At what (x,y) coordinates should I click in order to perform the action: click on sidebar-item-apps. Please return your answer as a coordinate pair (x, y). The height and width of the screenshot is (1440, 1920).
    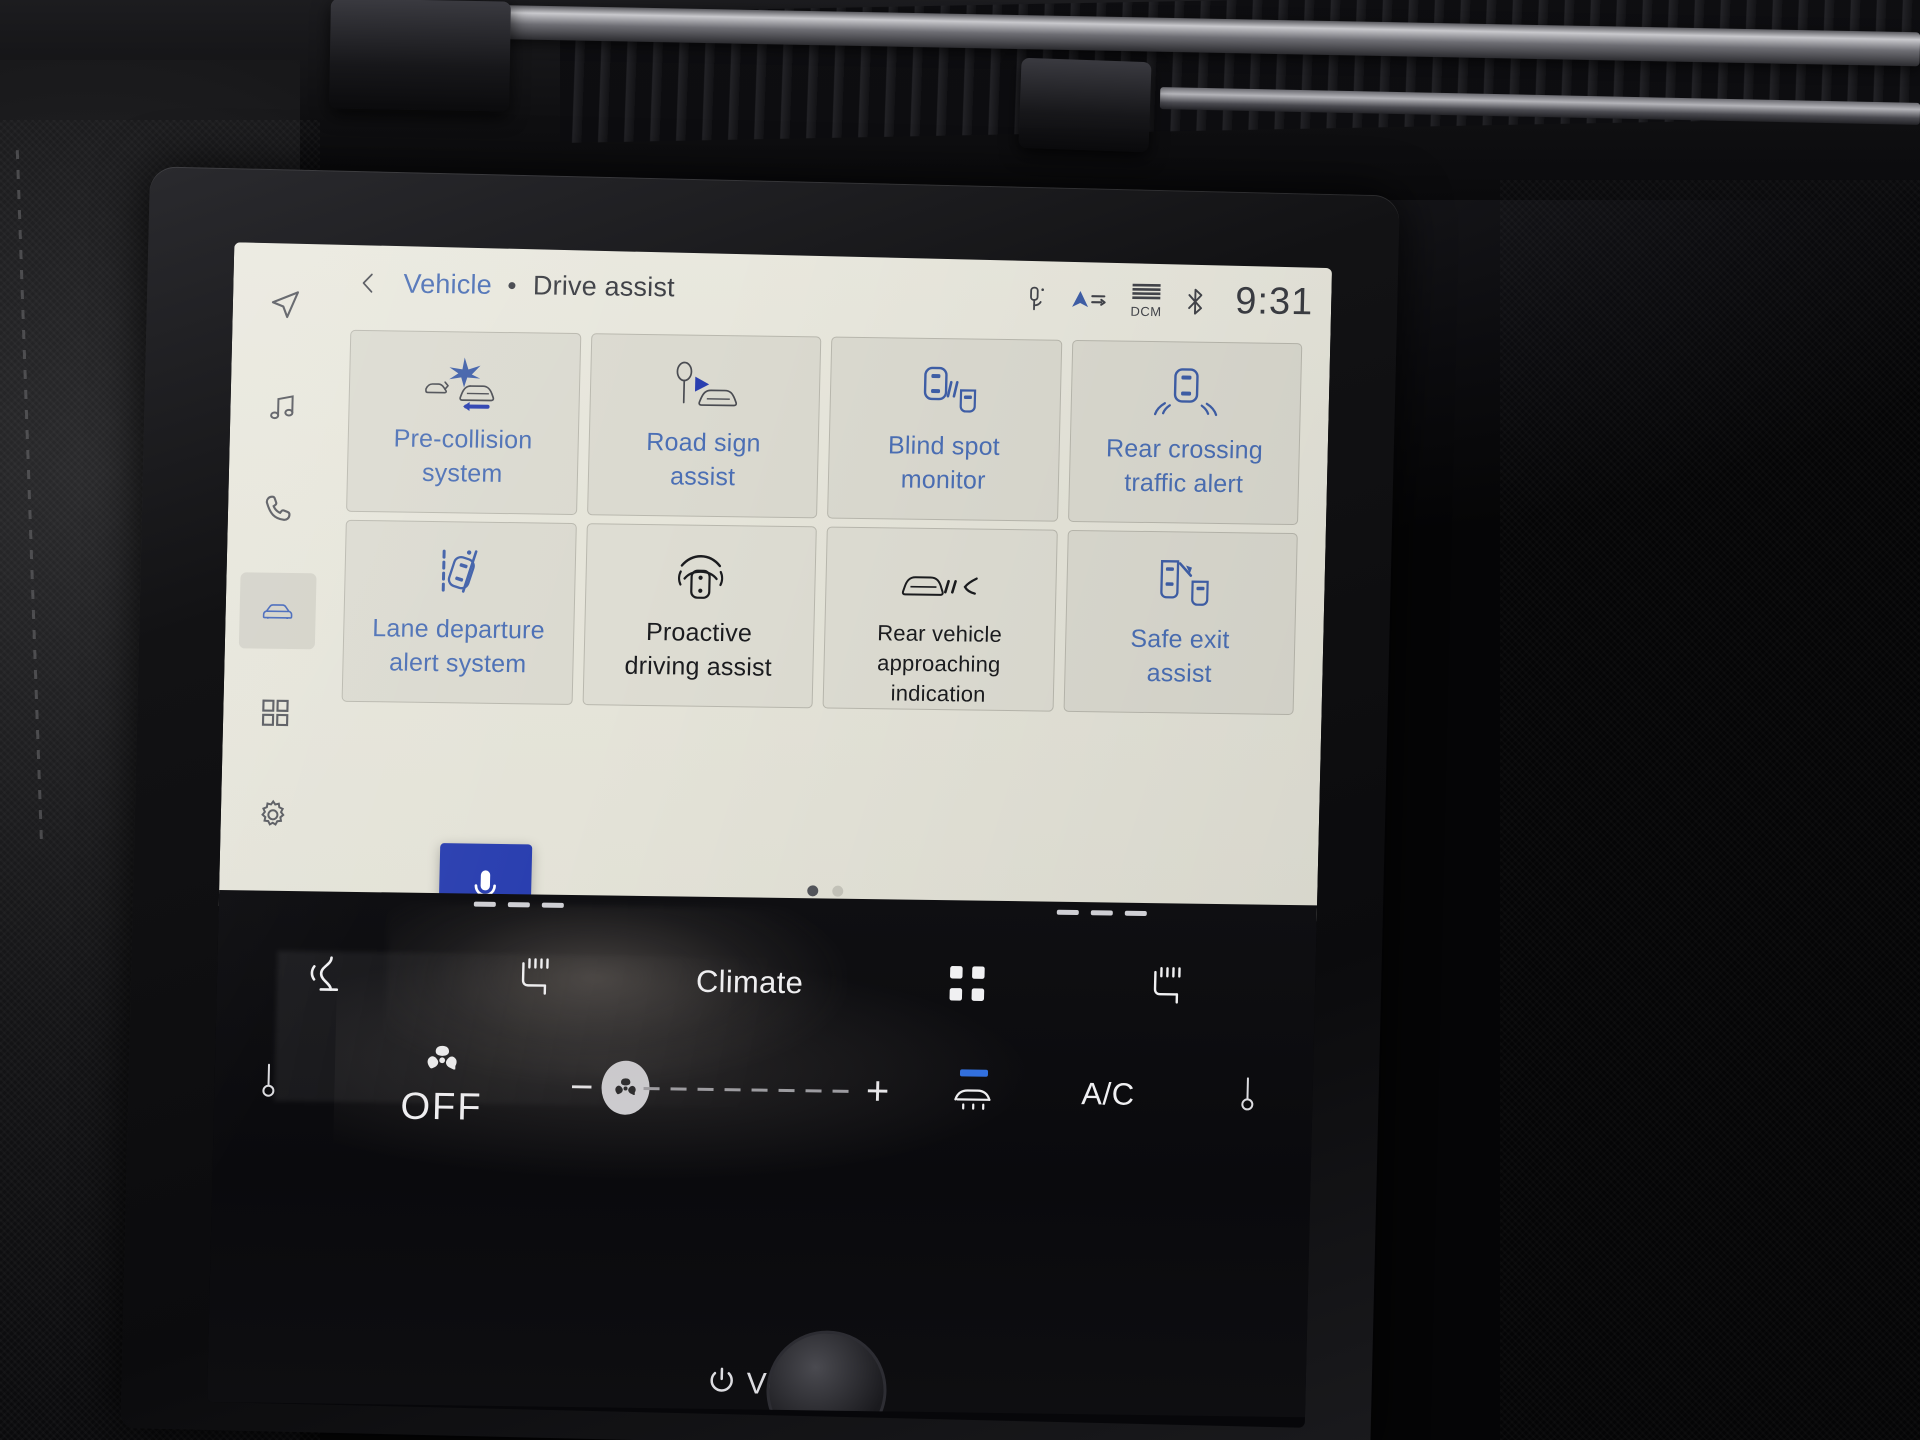
    Looking at the image, I should click on (275, 712).